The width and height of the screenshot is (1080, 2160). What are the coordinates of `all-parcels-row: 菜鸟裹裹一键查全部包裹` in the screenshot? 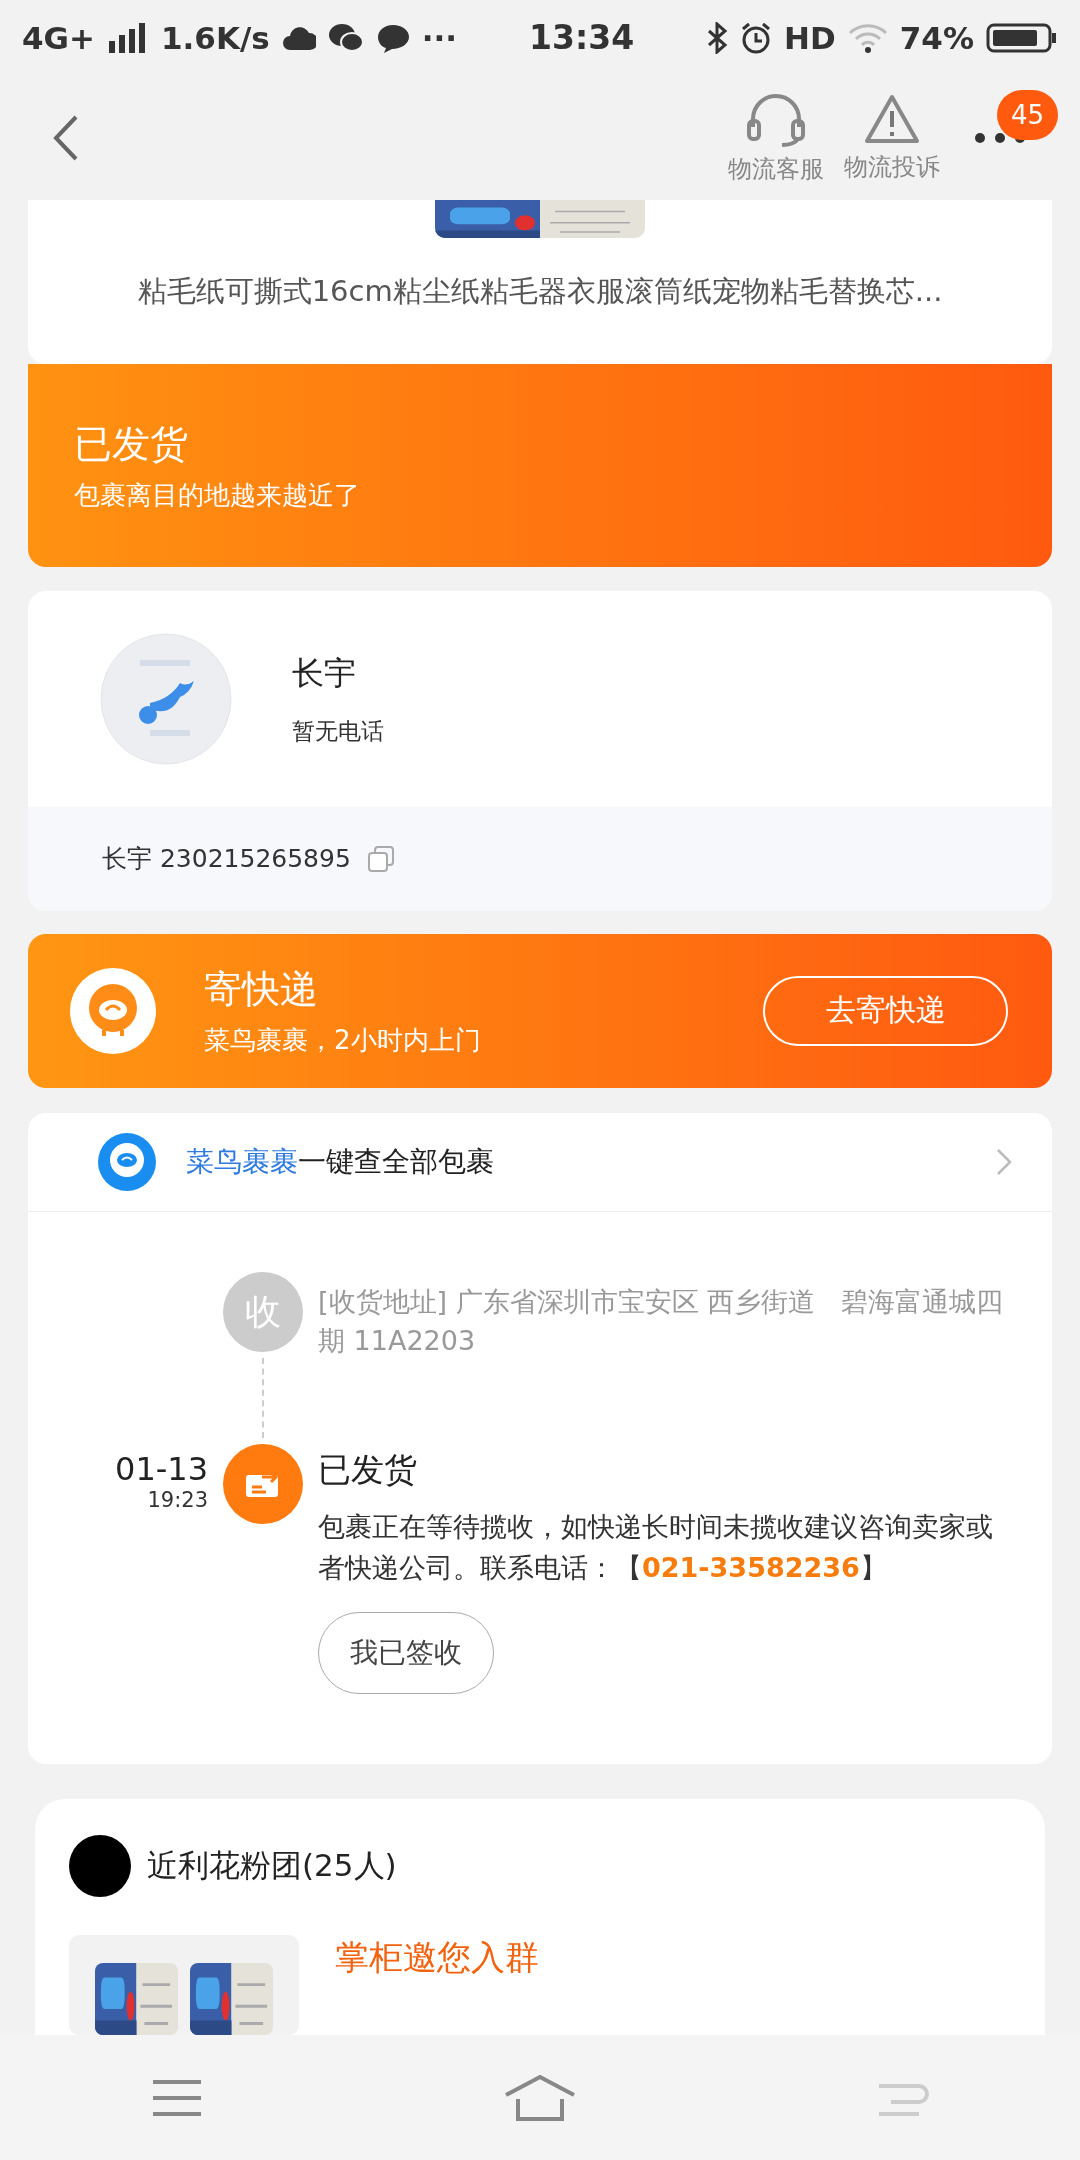 It's located at (540, 1162).